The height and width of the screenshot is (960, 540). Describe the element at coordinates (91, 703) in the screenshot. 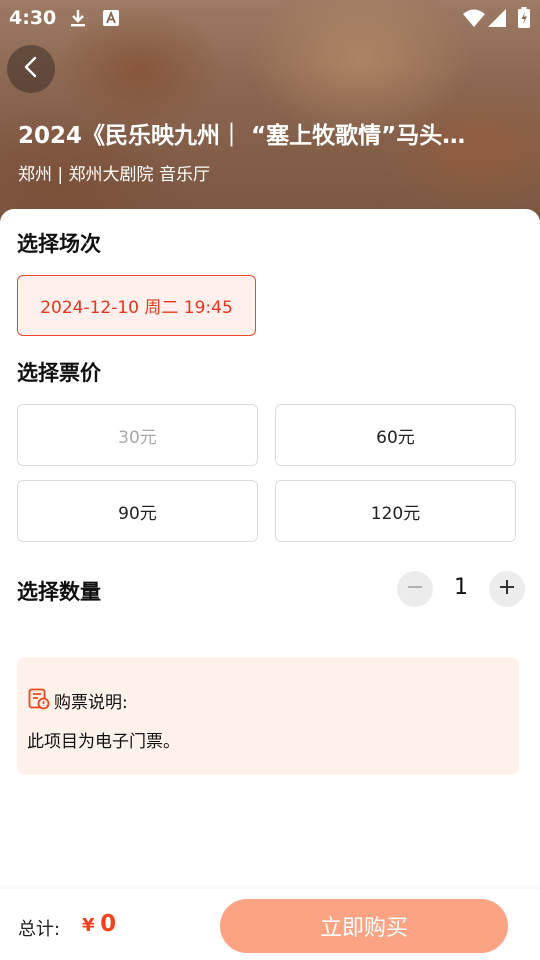

I see `notice-title: 购票说明:` at that location.